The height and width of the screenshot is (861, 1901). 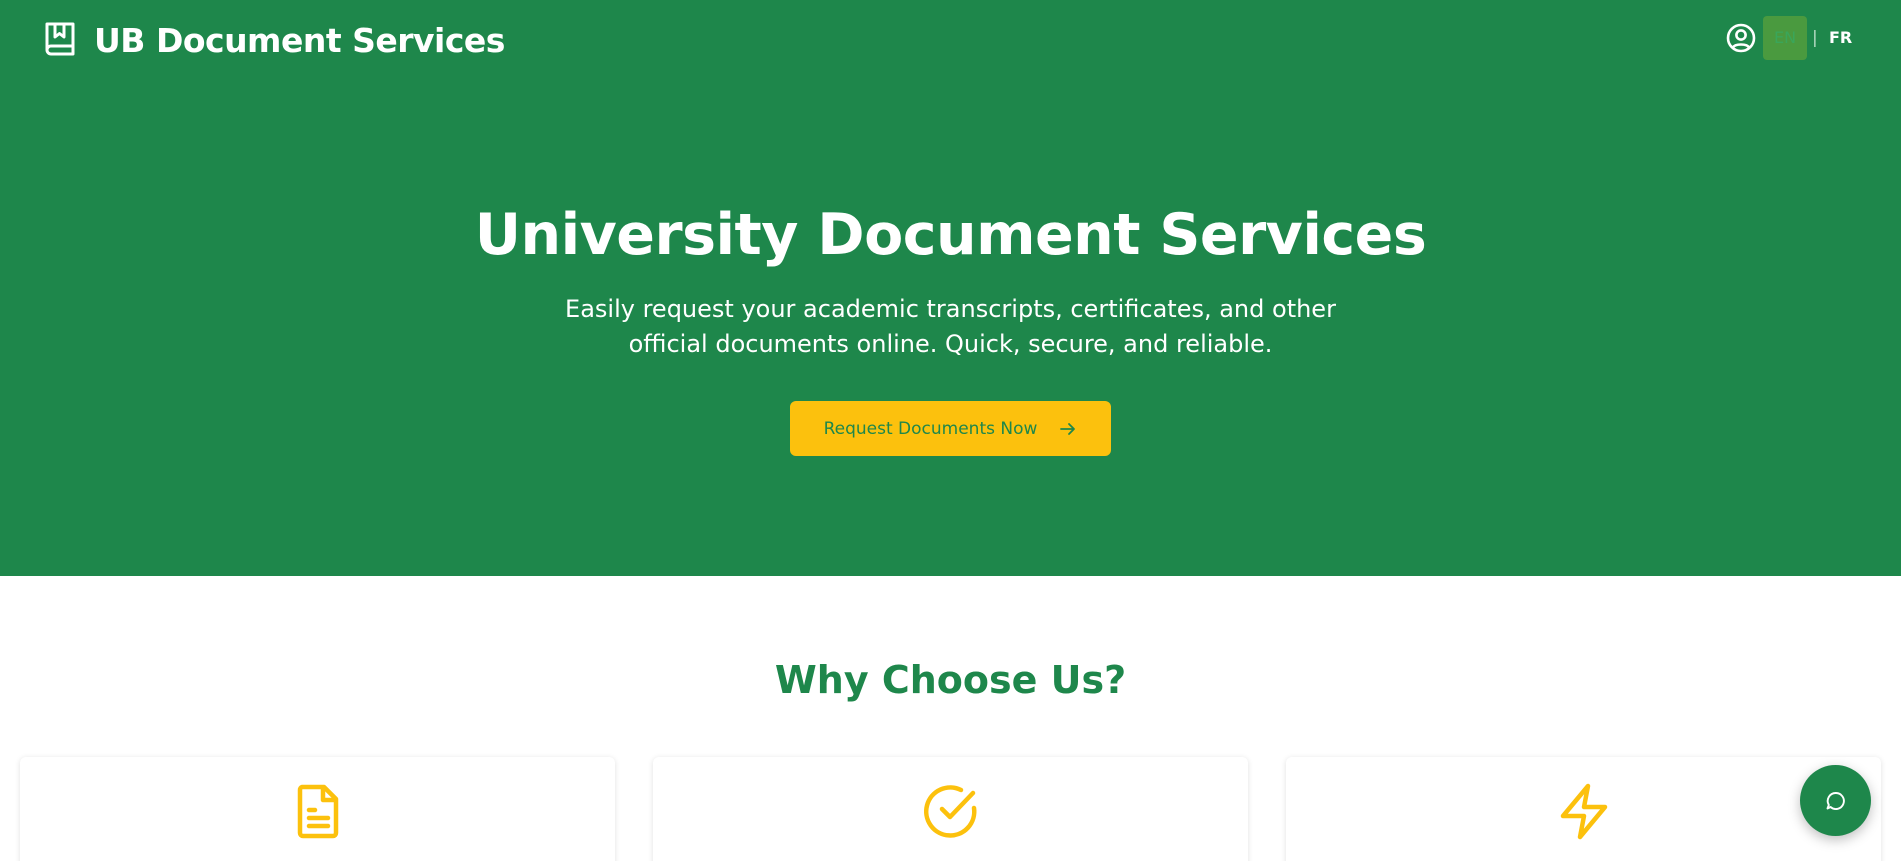 I want to click on check-circle-icon, so click(x=949, y=811).